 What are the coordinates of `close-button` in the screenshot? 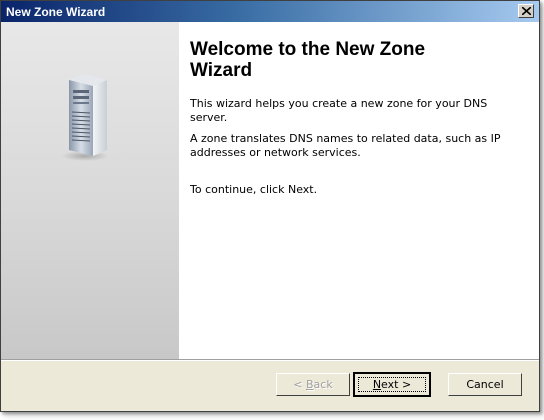 It's located at (526, 11).